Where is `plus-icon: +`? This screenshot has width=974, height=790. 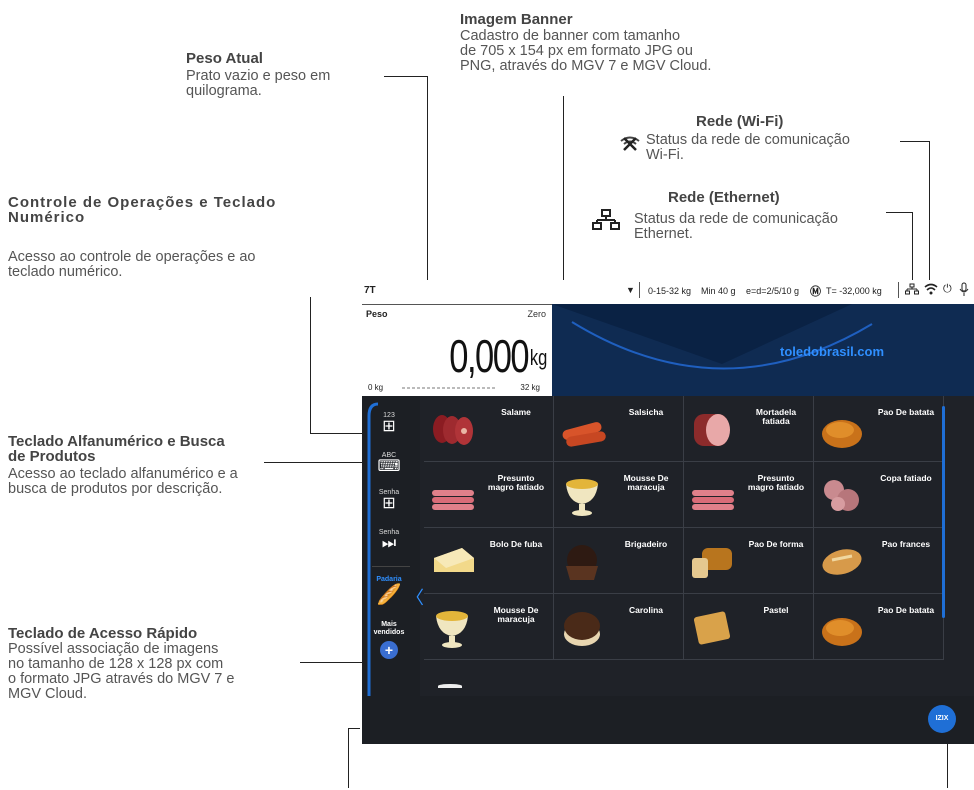
plus-icon: + is located at coordinates (389, 650).